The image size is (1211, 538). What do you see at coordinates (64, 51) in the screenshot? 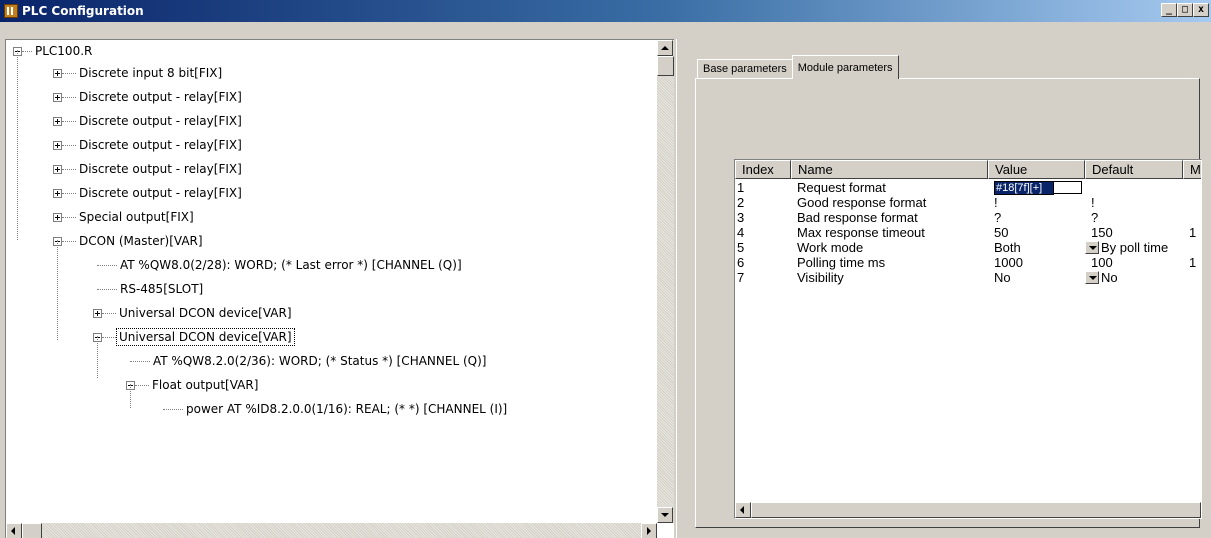
I see `tree-node-label: PLC100.R` at bounding box center [64, 51].